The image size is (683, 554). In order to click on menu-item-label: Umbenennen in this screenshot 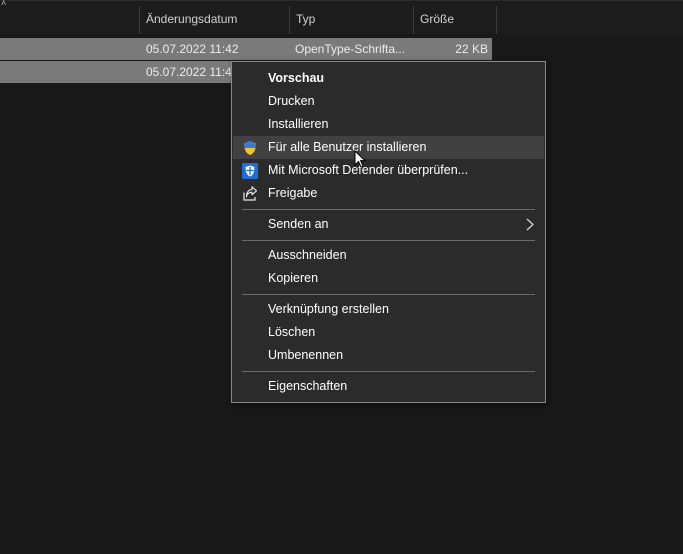, I will do `click(306, 355)`.